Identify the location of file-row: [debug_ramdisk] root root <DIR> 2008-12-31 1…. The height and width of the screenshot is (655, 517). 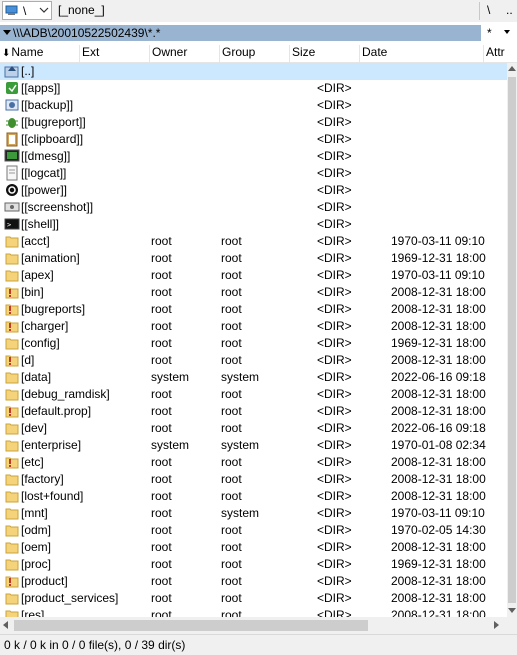
(253, 394).